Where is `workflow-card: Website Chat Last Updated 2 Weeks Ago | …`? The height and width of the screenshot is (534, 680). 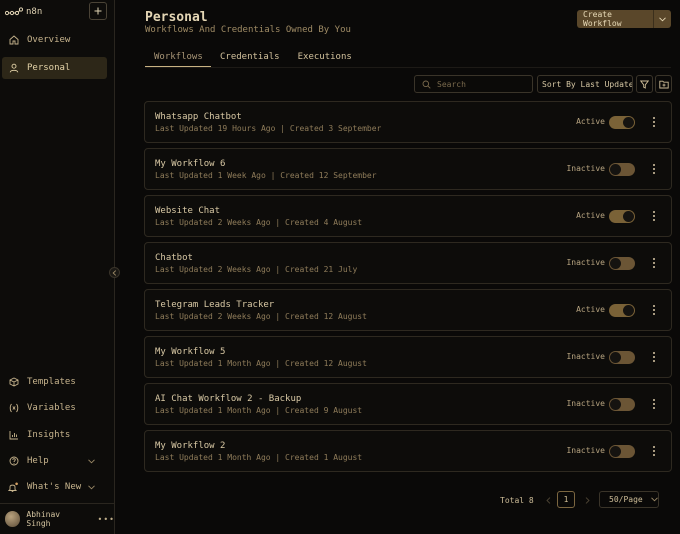 workflow-card: Website Chat Last Updated 2 Weeks Ago | … is located at coordinates (408, 216).